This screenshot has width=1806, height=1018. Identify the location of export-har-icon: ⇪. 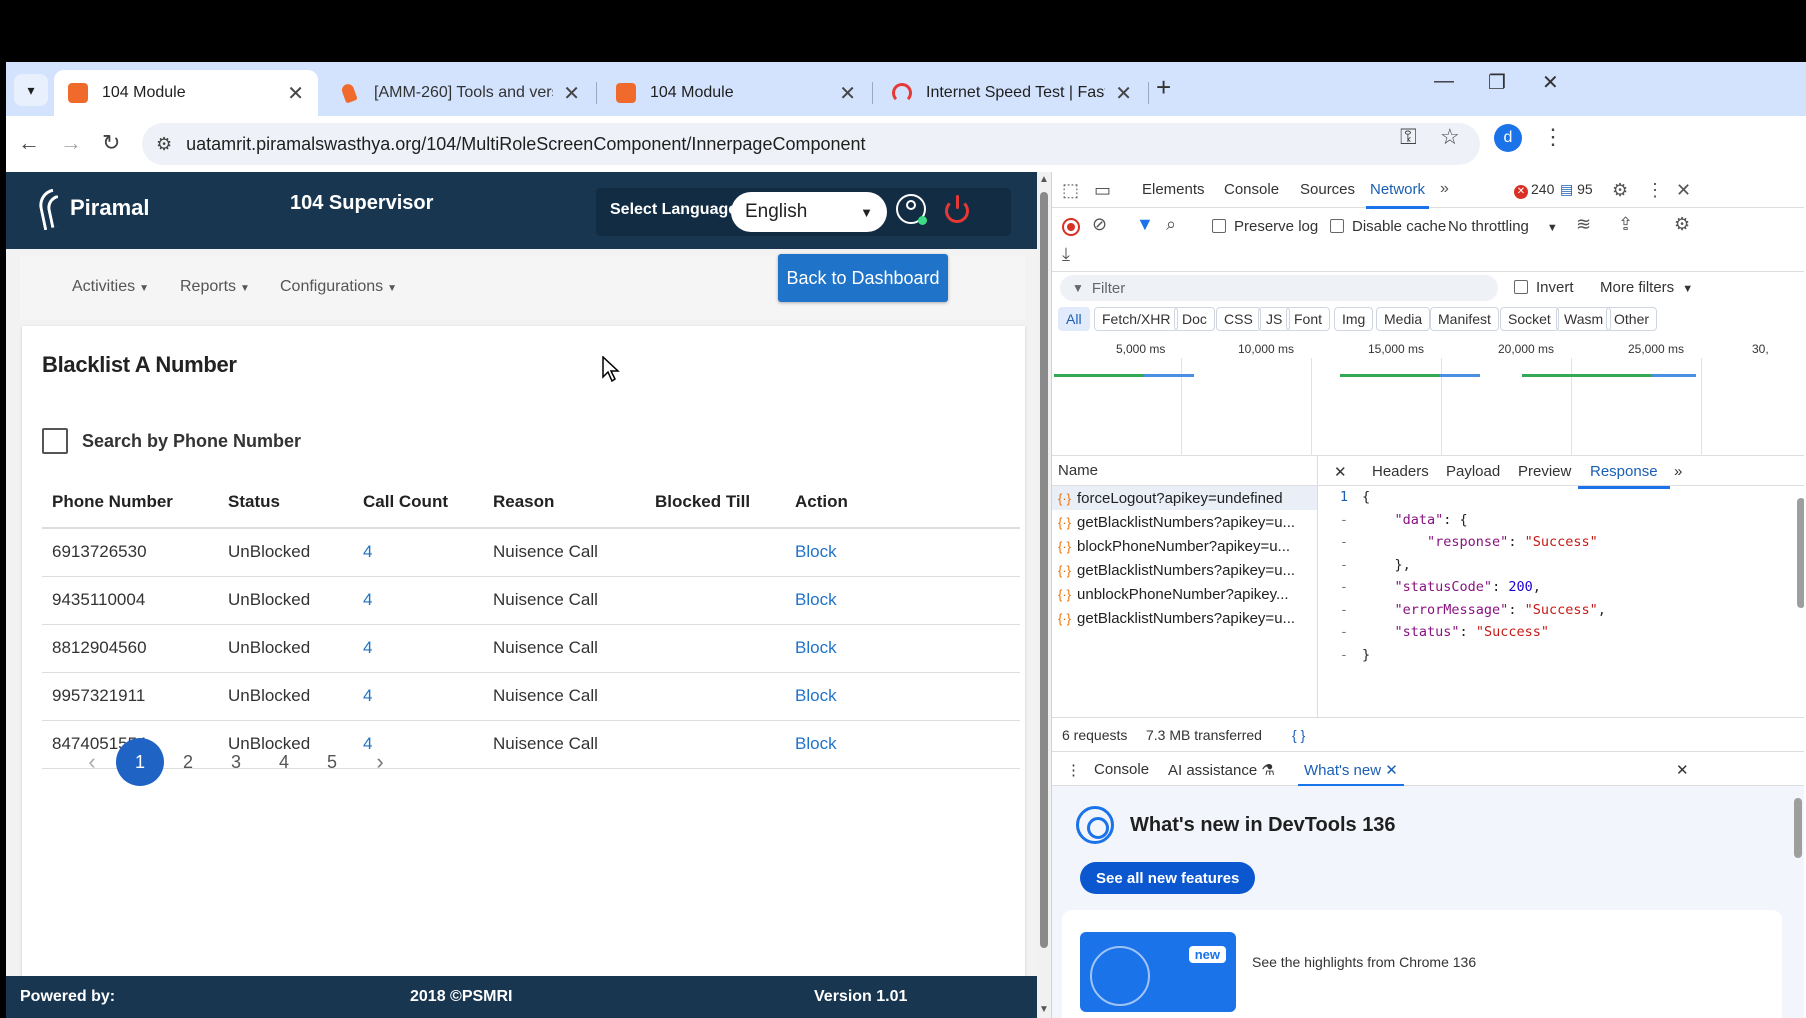
(1625, 224).